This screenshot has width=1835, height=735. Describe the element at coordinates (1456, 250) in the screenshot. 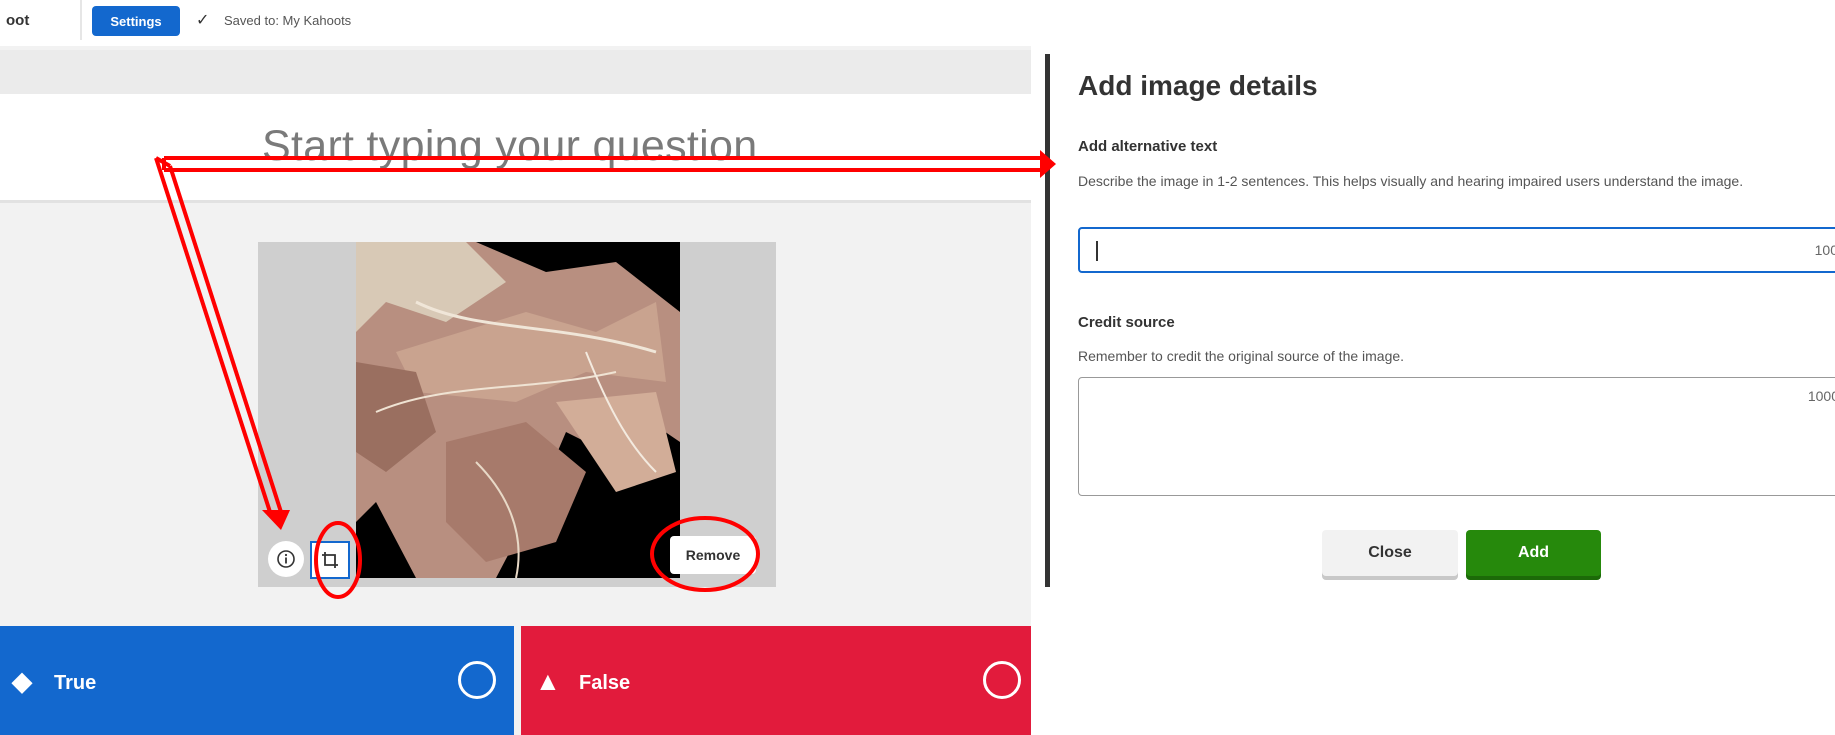

I see `alt-text-input: 100` at that location.